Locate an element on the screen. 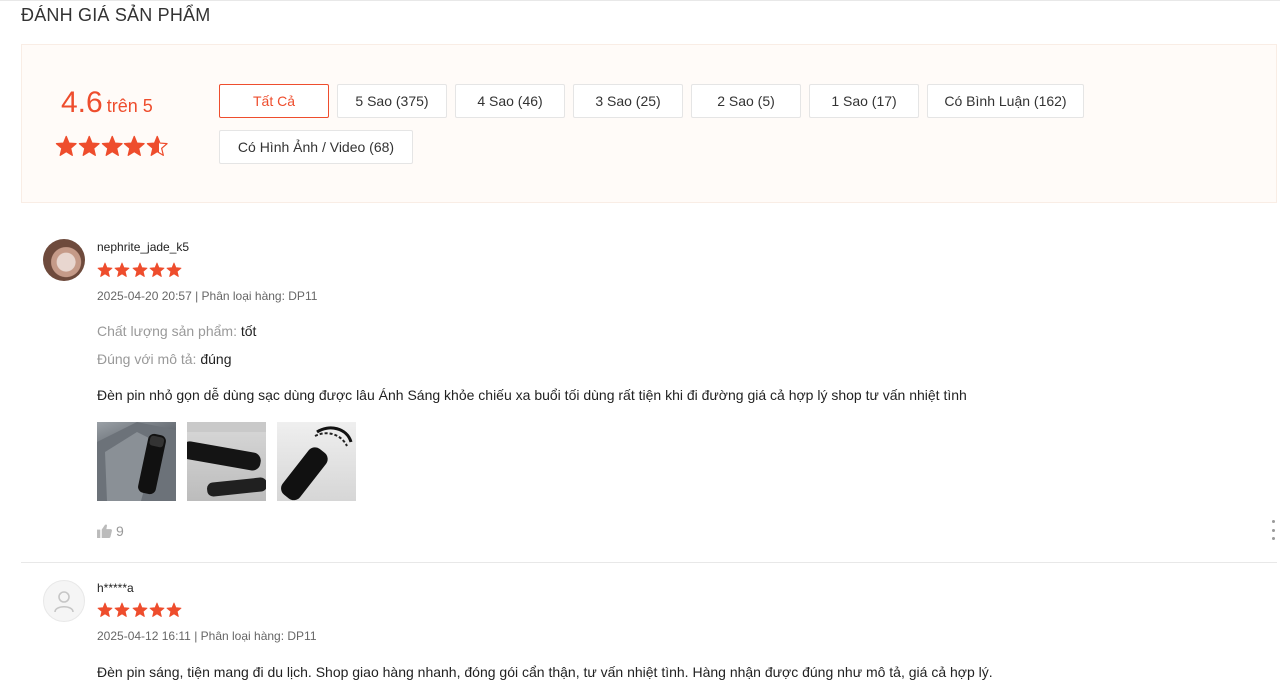  filter-1-star: 1 Sao (17) is located at coordinates (864, 101).